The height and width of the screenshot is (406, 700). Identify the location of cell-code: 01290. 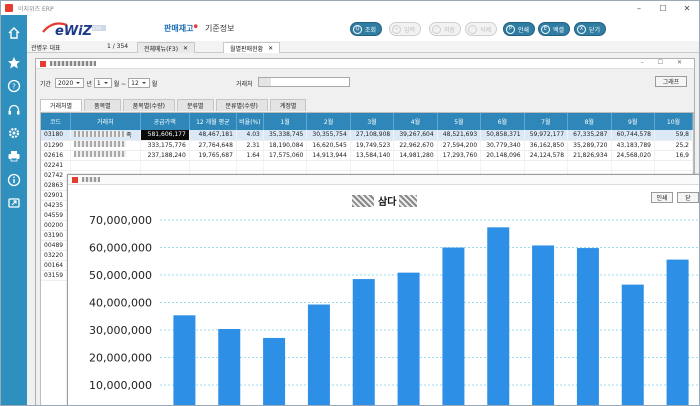
(56, 145).